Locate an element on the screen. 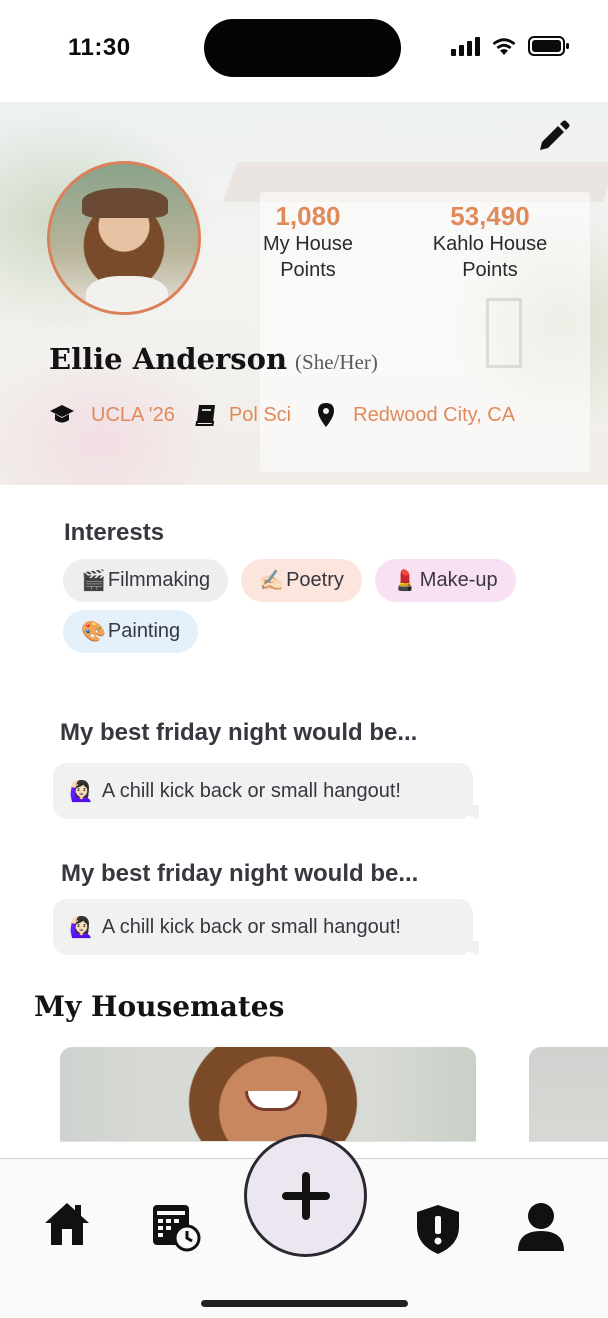 Image resolution: width=608 pixels, height=1318 pixels. housemate-smile is located at coordinates (273, 1101).